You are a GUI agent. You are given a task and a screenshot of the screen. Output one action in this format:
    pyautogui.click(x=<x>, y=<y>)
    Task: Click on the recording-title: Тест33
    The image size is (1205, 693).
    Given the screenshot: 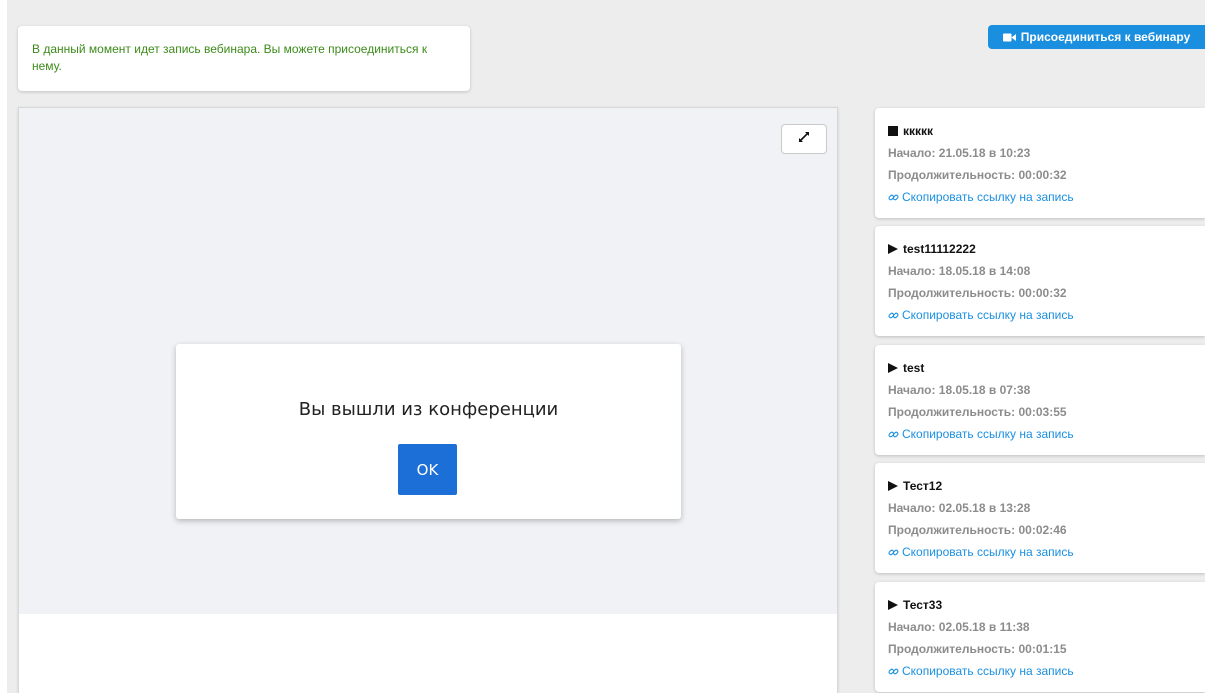 What is the action you would take?
    pyautogui.click(x=915, y=605)
    